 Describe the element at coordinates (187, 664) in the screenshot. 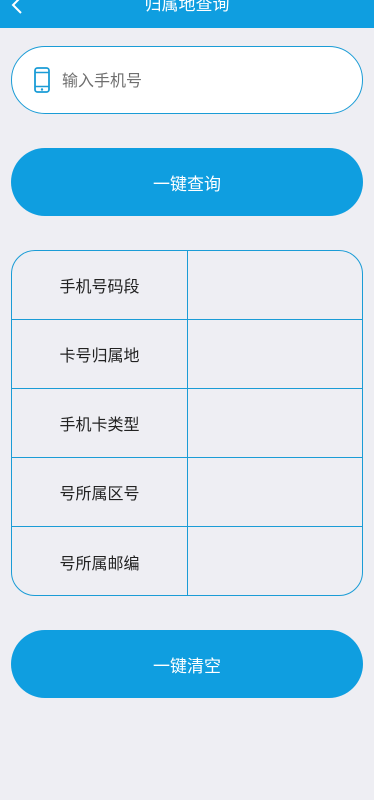

I see `clear-button: 一键清空` at that location.